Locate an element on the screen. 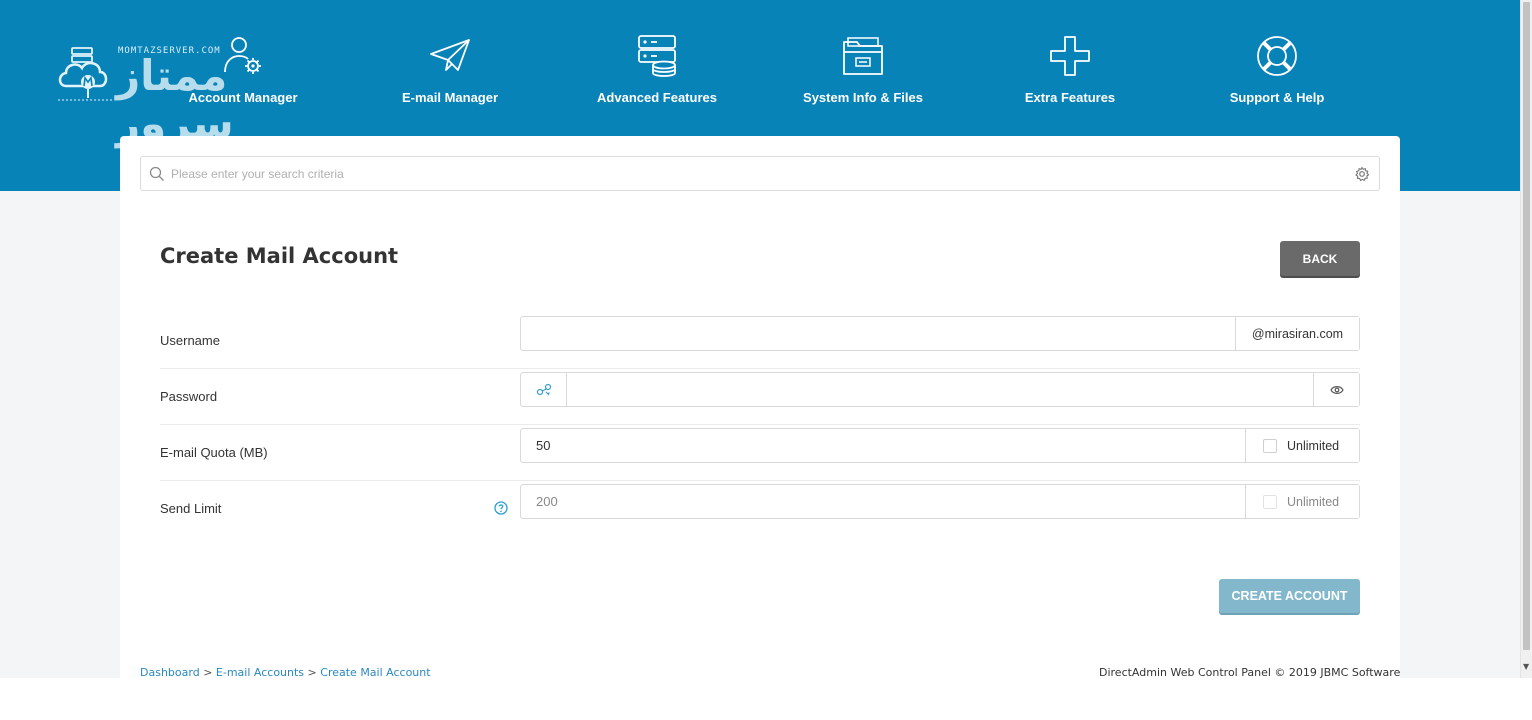 This screenshot has width=1532, height=720. nav-account-manager: Account Manager is located at coordinates (243, 74).